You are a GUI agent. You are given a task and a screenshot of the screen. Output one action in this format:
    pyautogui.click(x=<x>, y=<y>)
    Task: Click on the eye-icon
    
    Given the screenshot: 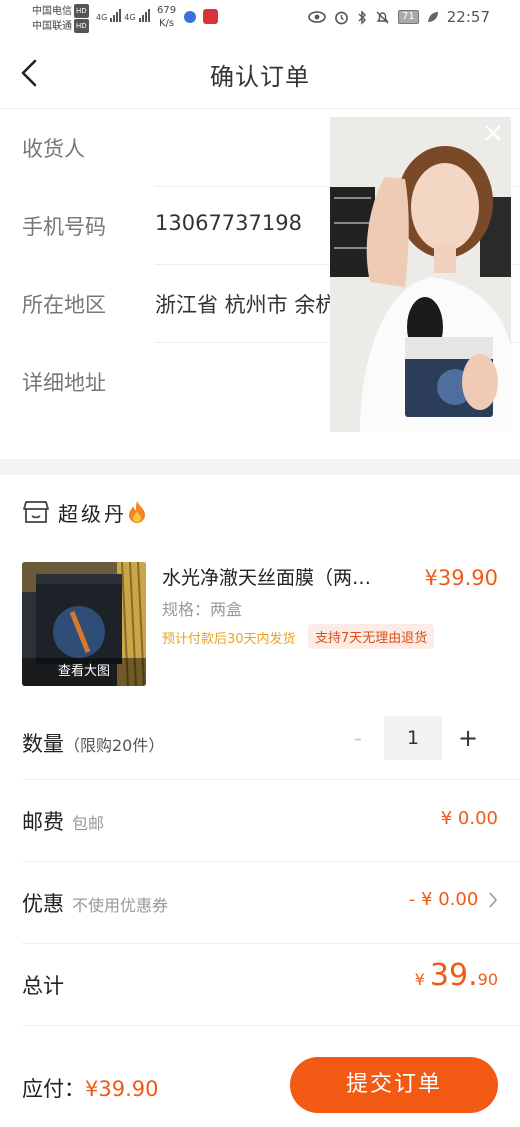 What is the action you would take?
    pyautogui.click(x=317, y=17)
    